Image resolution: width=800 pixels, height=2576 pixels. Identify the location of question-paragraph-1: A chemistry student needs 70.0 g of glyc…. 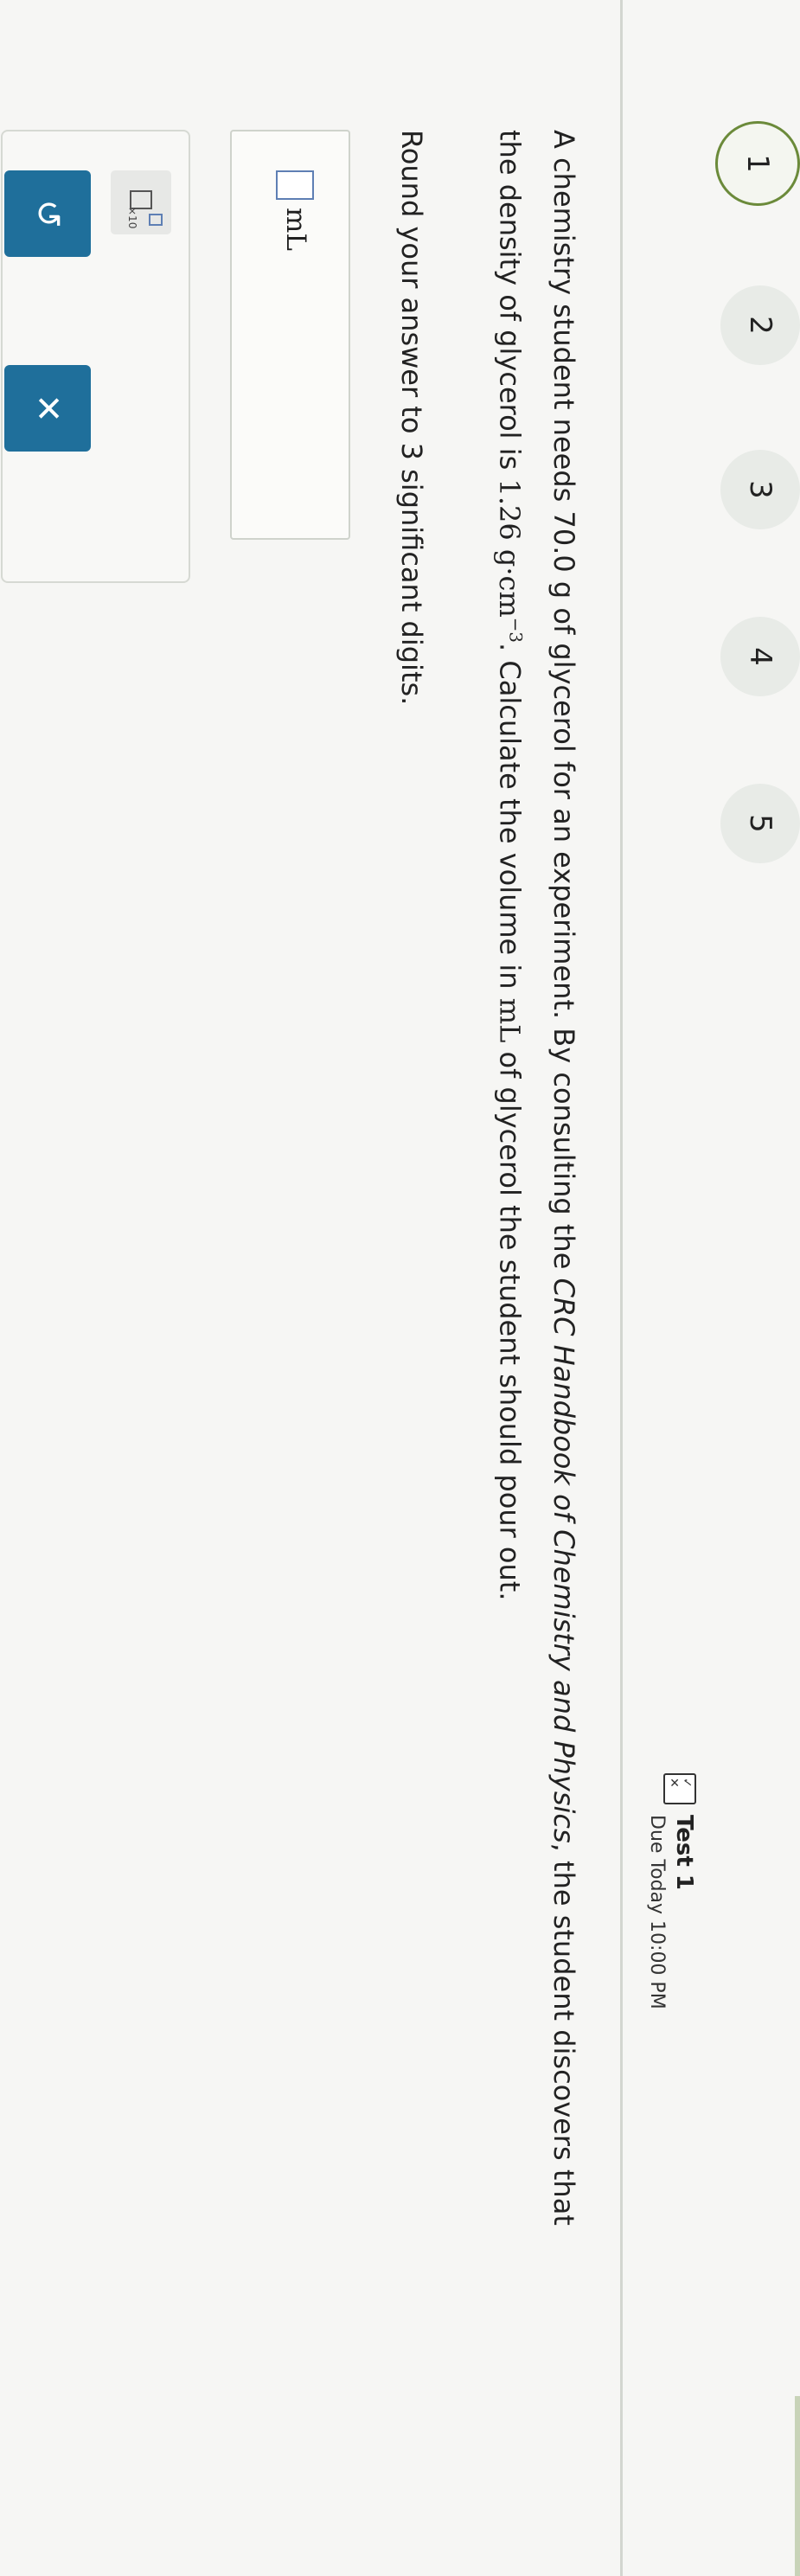
(563, 1178).